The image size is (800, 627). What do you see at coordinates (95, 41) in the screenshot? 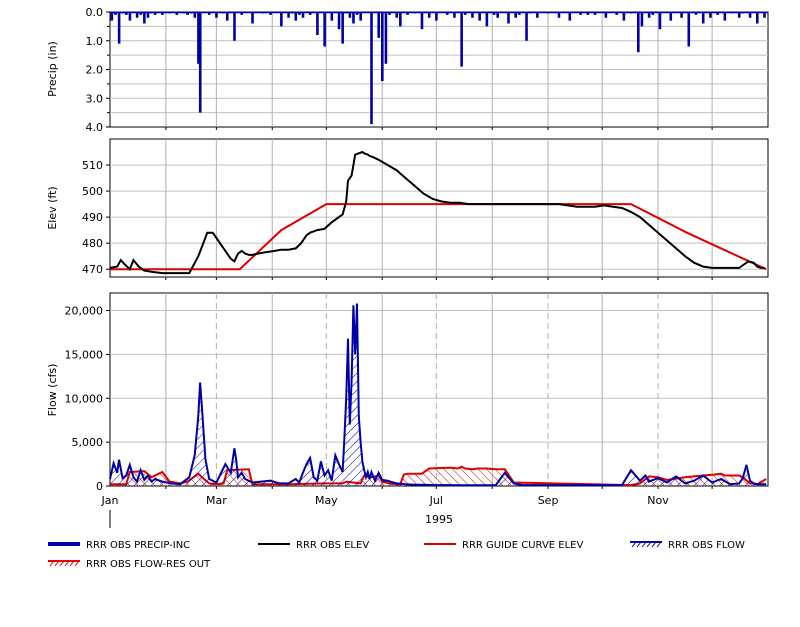
I see `y-tick-label: 1.0` at bounding box center [95, 41].